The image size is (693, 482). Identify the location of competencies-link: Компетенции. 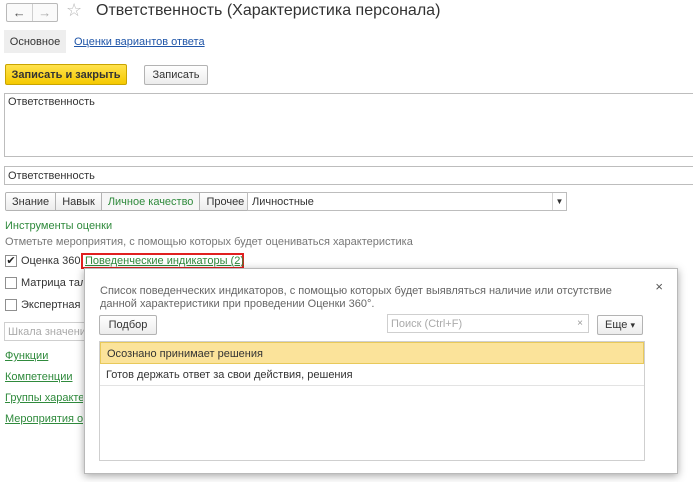
(39, 377).